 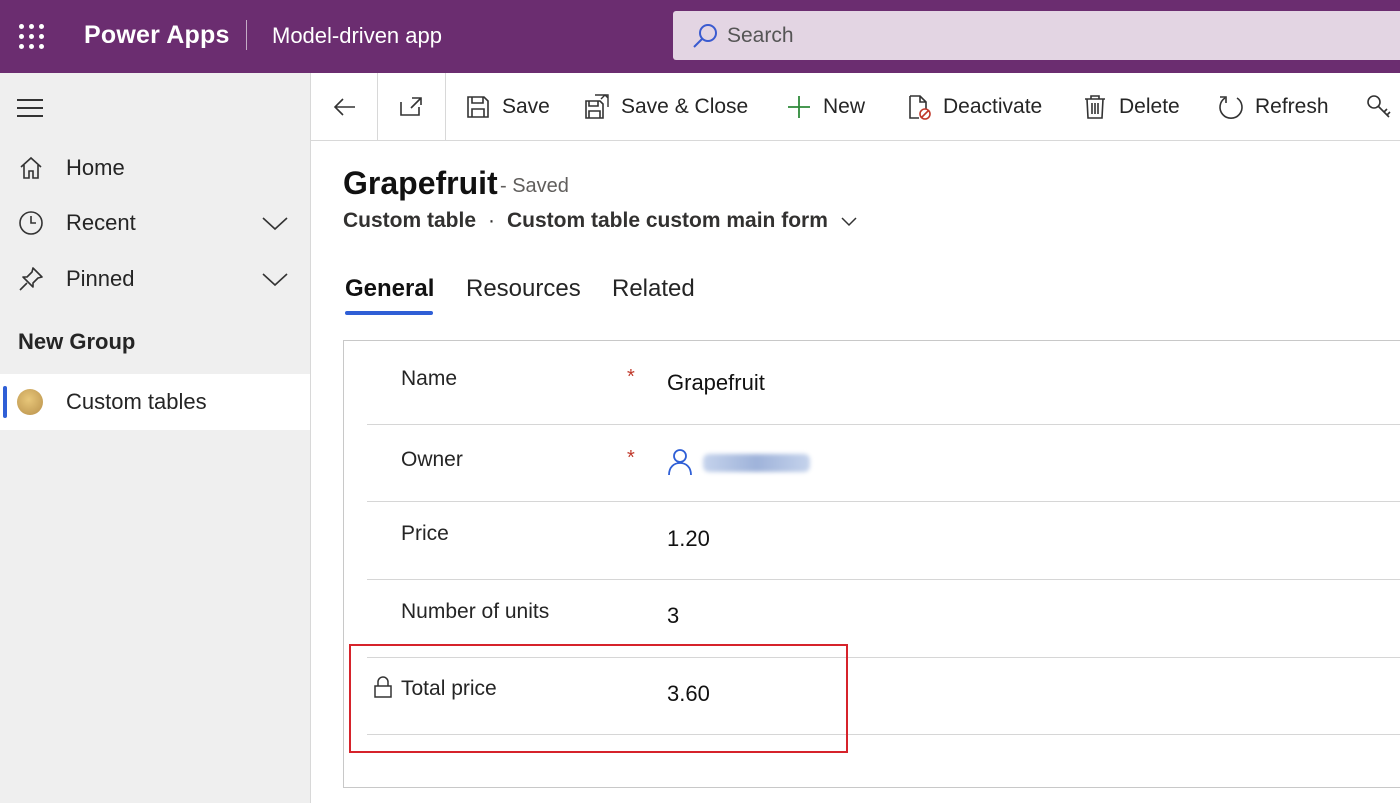 I want to click on refresh-label: Refresh, so click(x=1292, y=106).